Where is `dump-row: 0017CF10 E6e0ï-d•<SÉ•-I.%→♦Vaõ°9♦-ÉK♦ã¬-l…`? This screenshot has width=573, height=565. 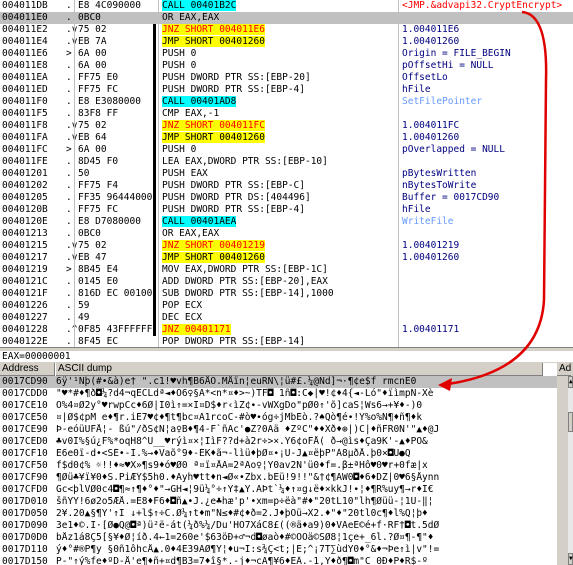 dump-row: 0017CF10 E6e0ï-d•<SÉ•-I.%→♦Vaõ°9♦-ÉK♦ã¬-l… is located at coordinates (278, 454).